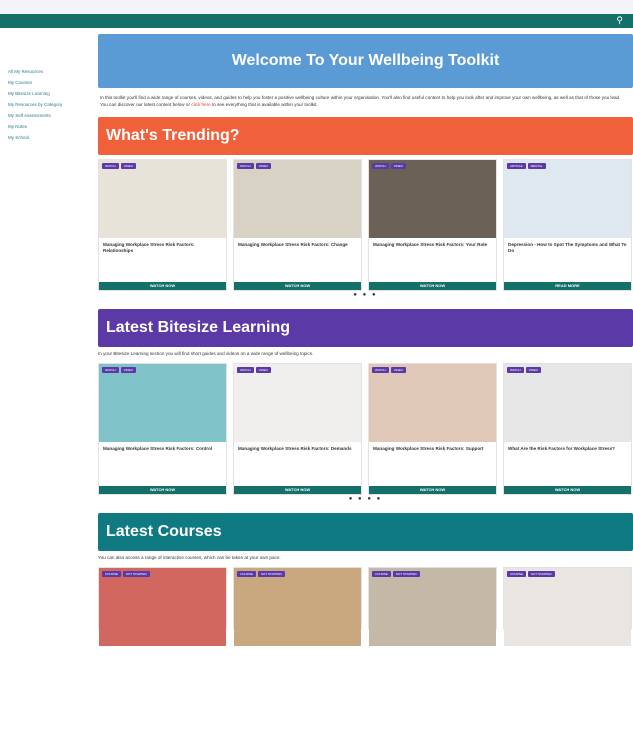  I want to click on bitesize-banner: Latest Bitesize Learning, so click(365, 327).